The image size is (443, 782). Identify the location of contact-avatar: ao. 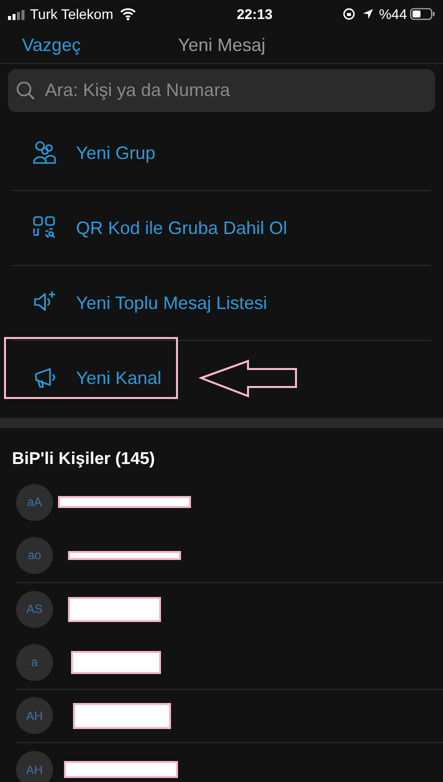
(34, 555).